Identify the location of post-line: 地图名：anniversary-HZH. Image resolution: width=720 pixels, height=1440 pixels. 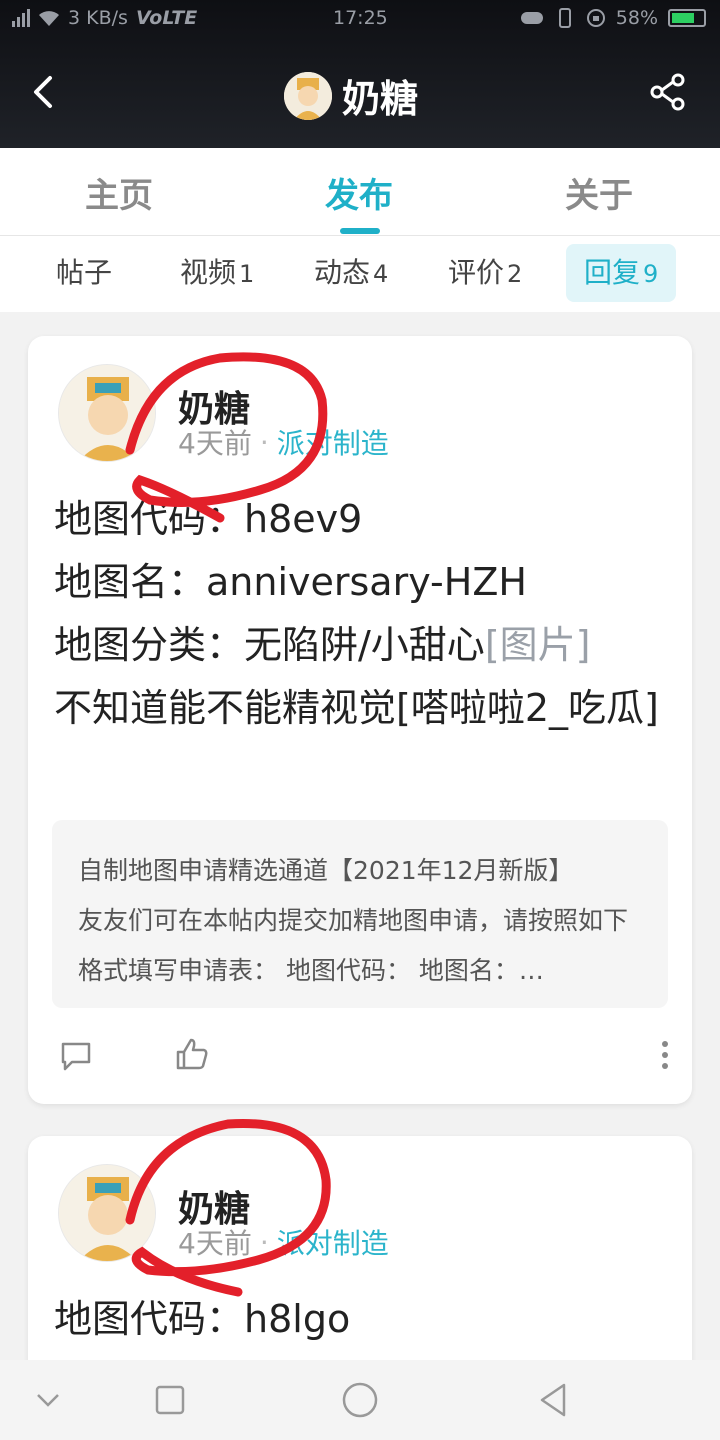
(290, 582).